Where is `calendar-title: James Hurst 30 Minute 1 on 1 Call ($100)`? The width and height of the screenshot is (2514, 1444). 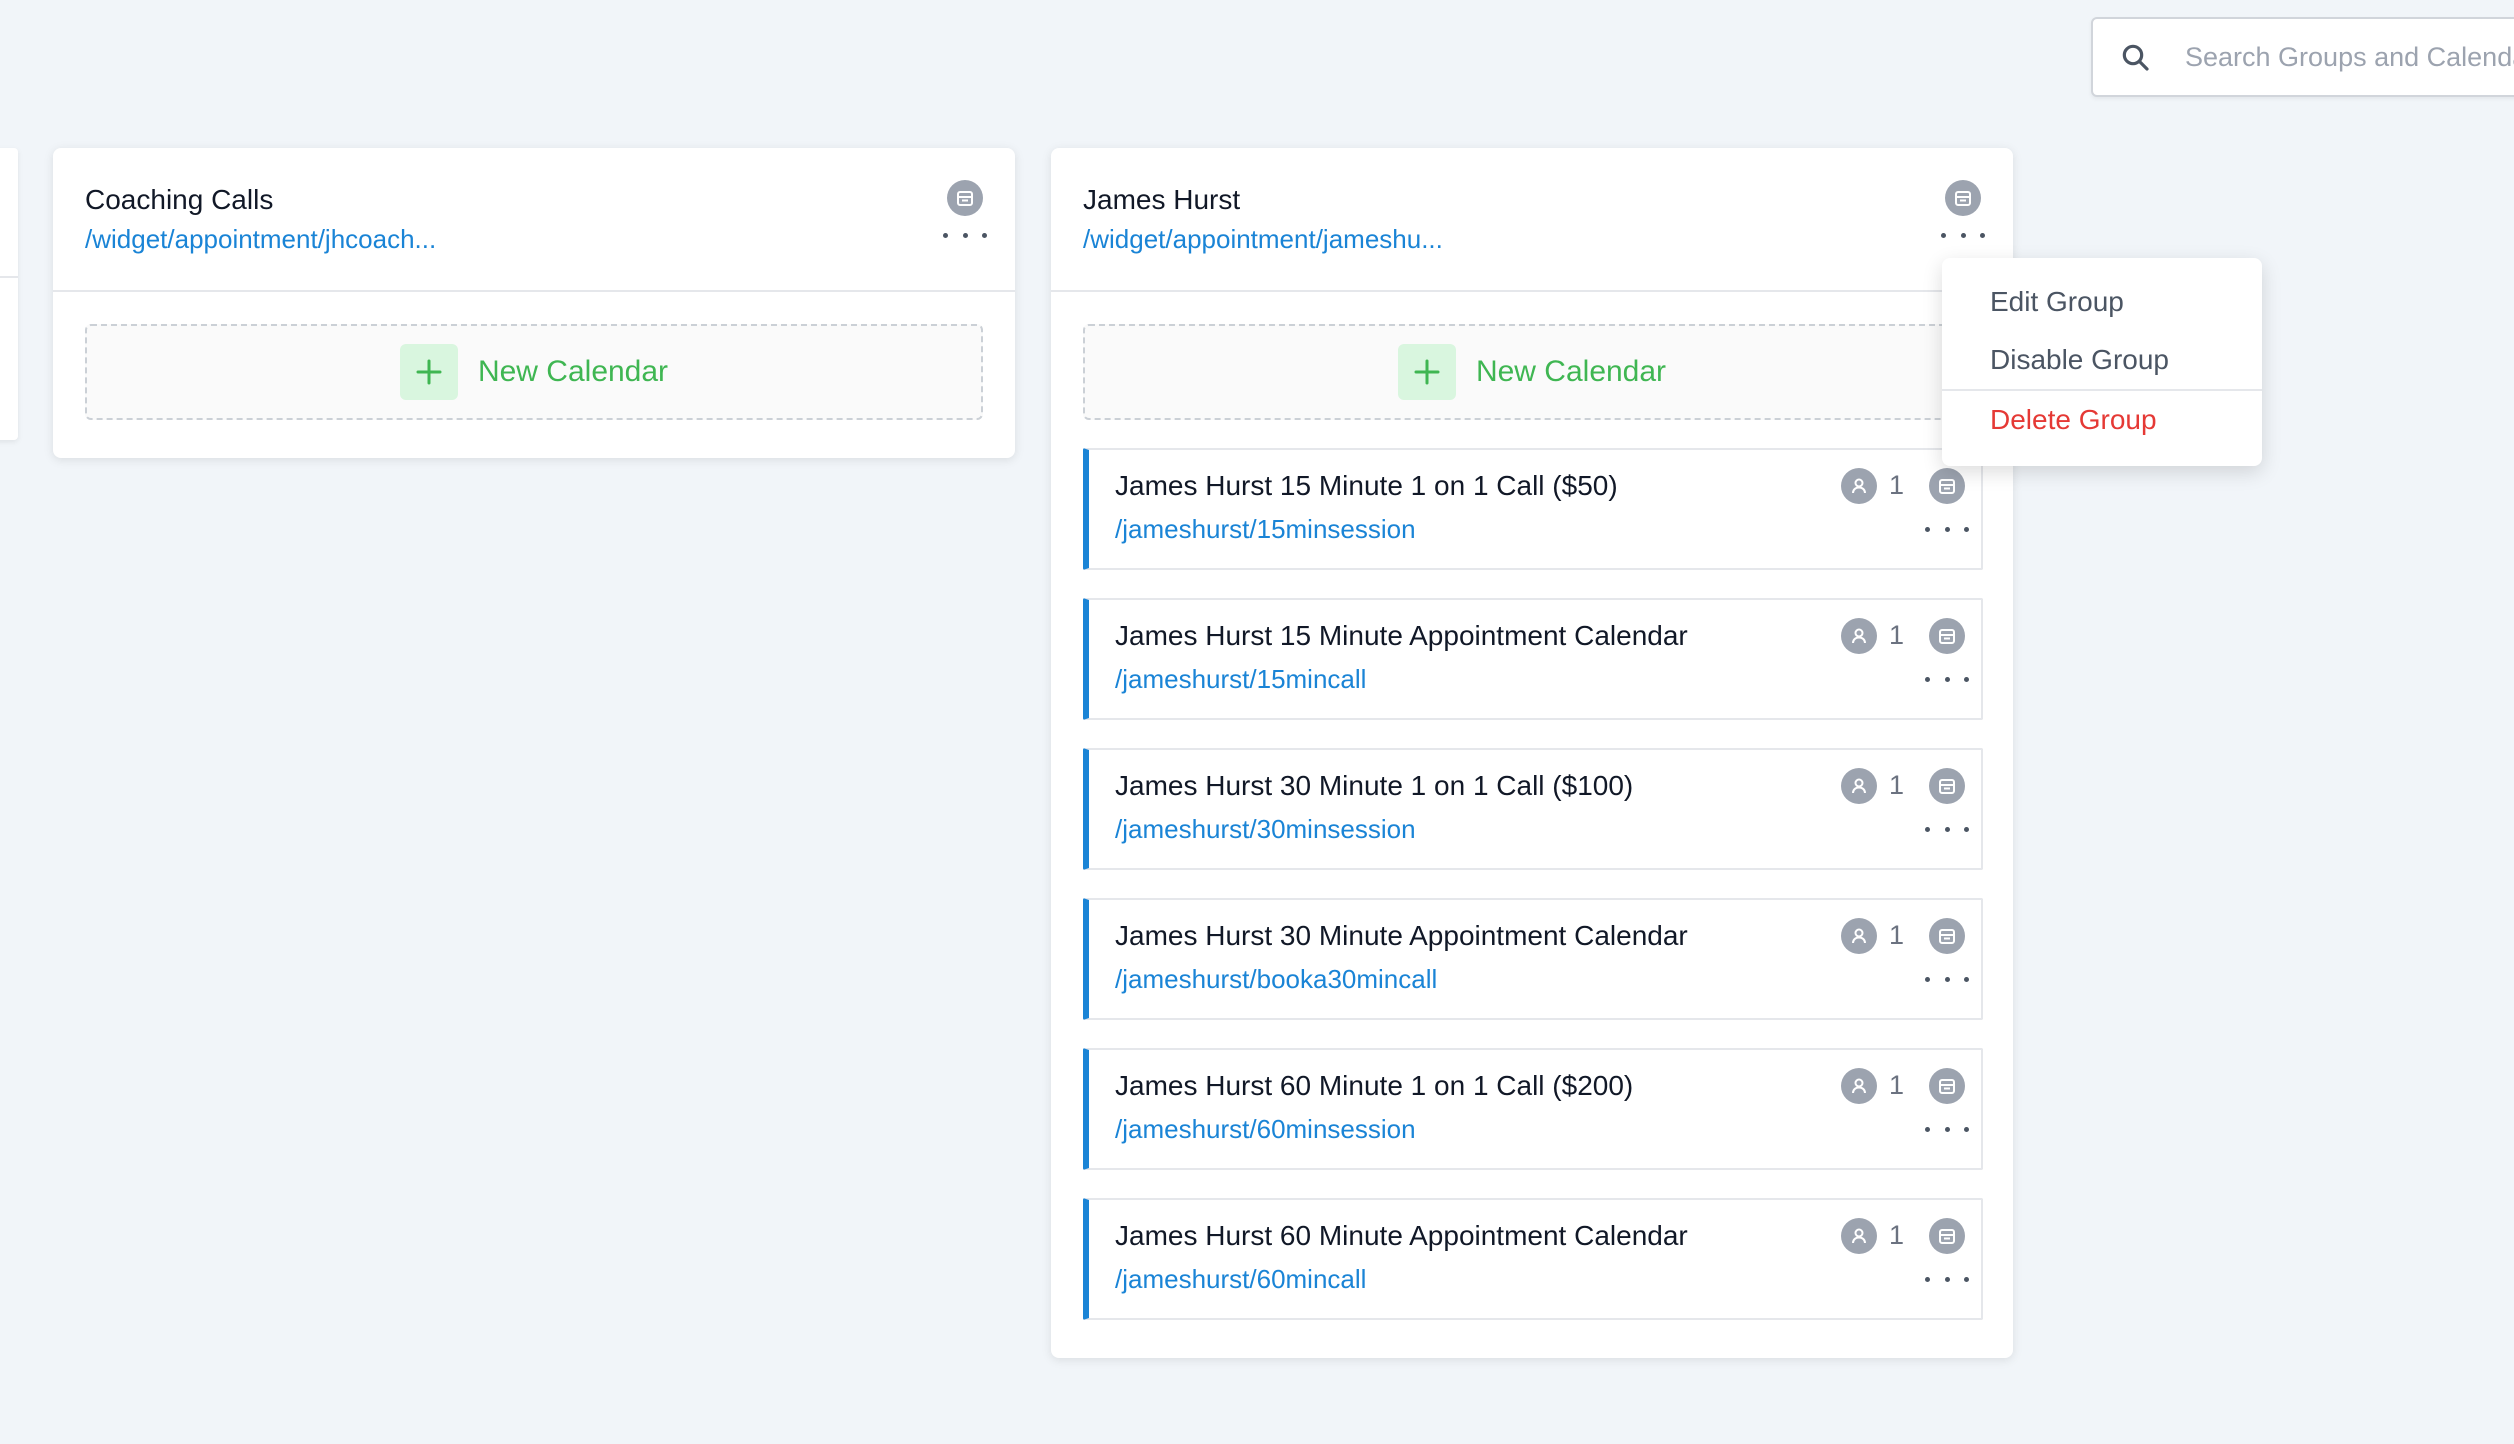
calendar-title: James Hurst 30 Minute 1 on 1 Call ($100) is located at coordinates (1374, 785).